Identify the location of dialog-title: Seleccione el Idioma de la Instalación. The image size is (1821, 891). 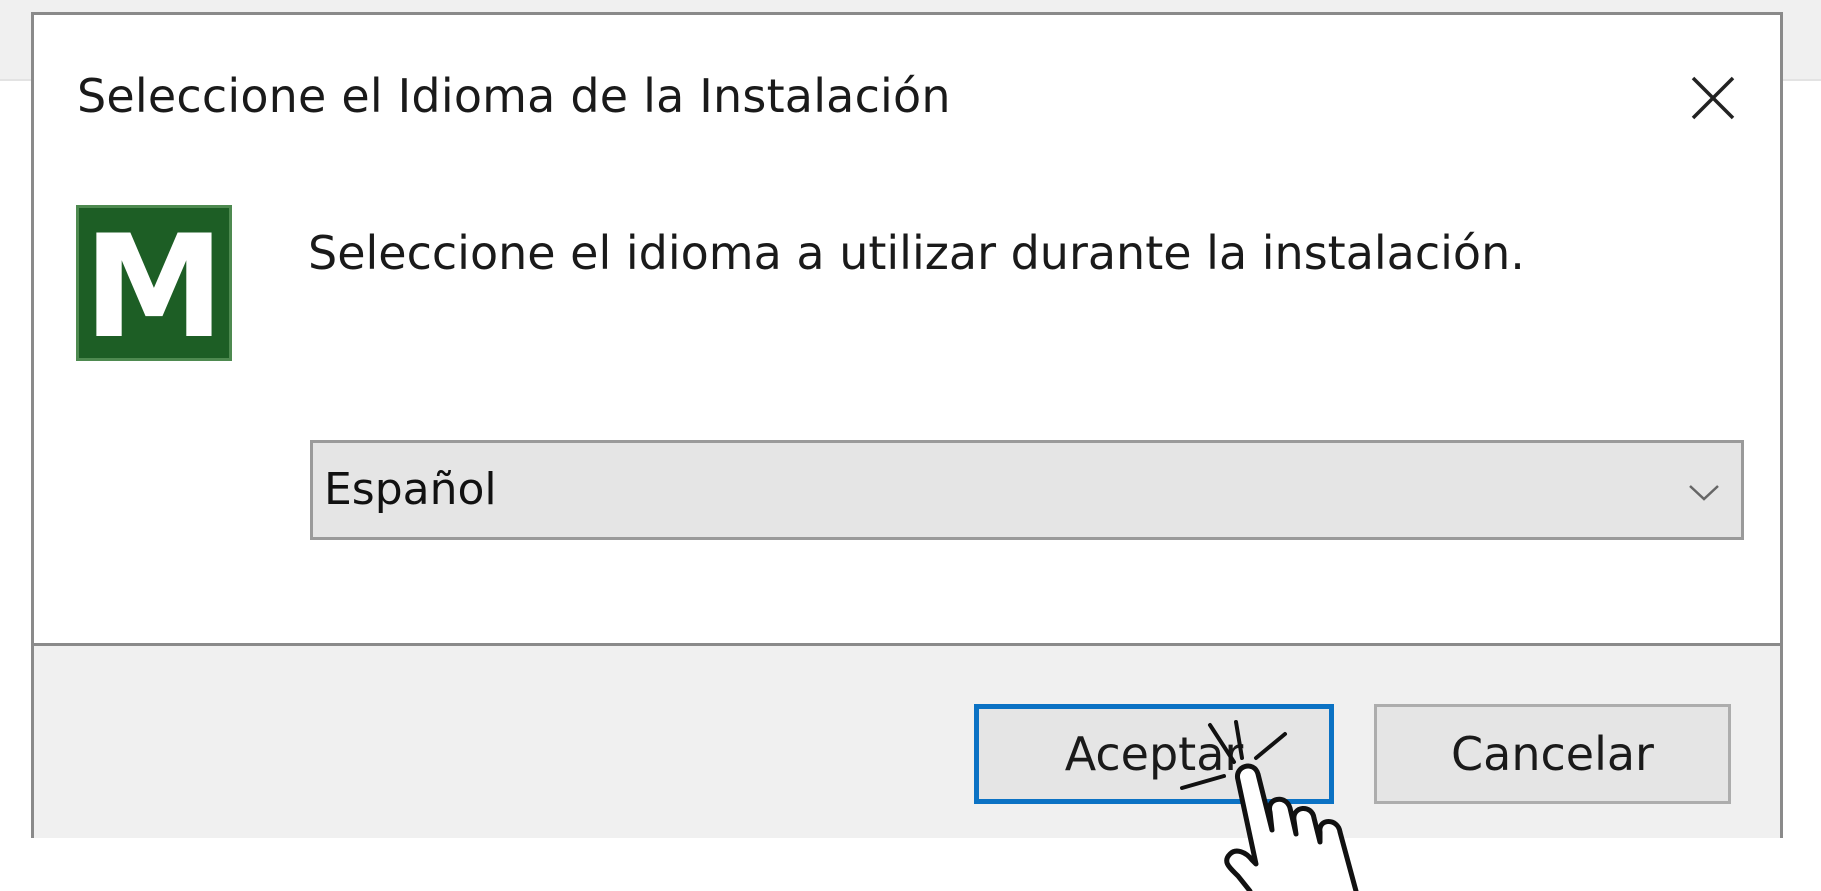
(514, 96).